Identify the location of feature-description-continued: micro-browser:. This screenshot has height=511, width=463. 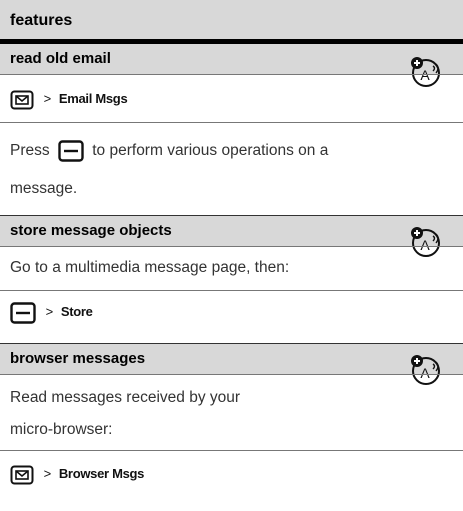
(61, 429).